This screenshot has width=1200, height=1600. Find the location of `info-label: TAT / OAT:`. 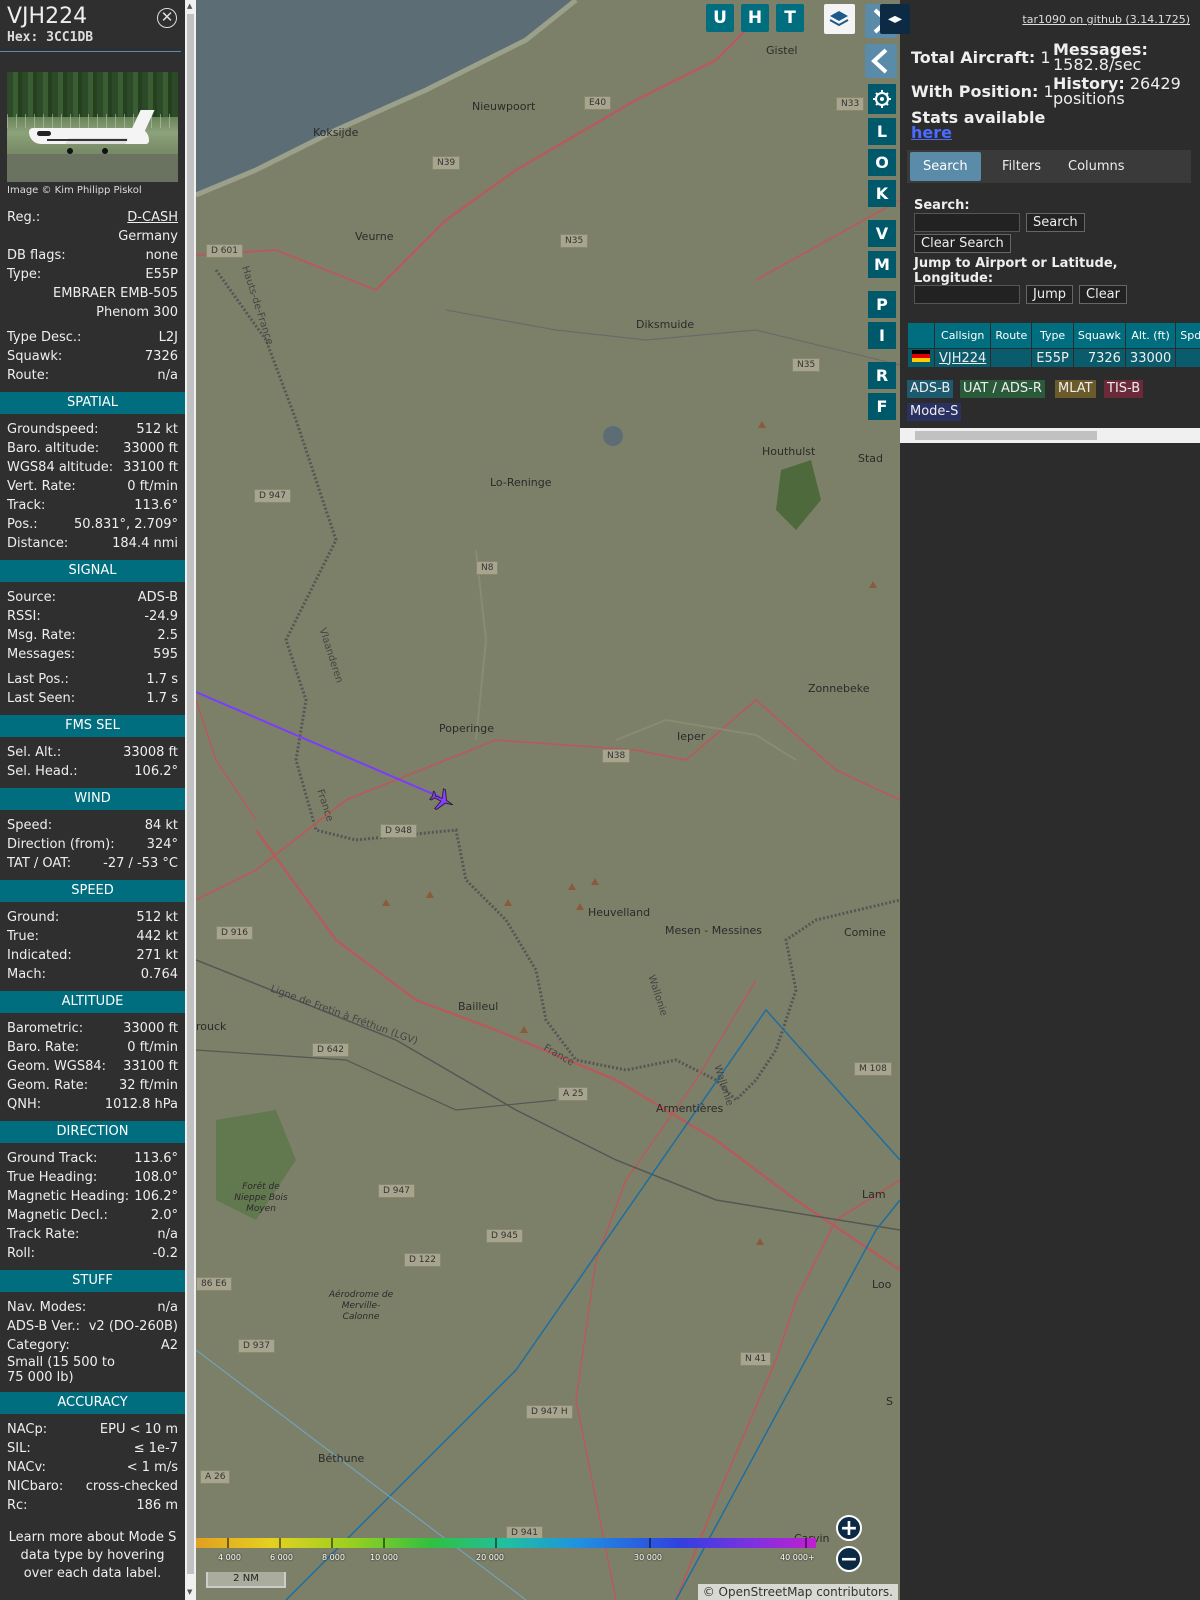

info-label: TAT / OAT: is located at coordinates (39, 863).